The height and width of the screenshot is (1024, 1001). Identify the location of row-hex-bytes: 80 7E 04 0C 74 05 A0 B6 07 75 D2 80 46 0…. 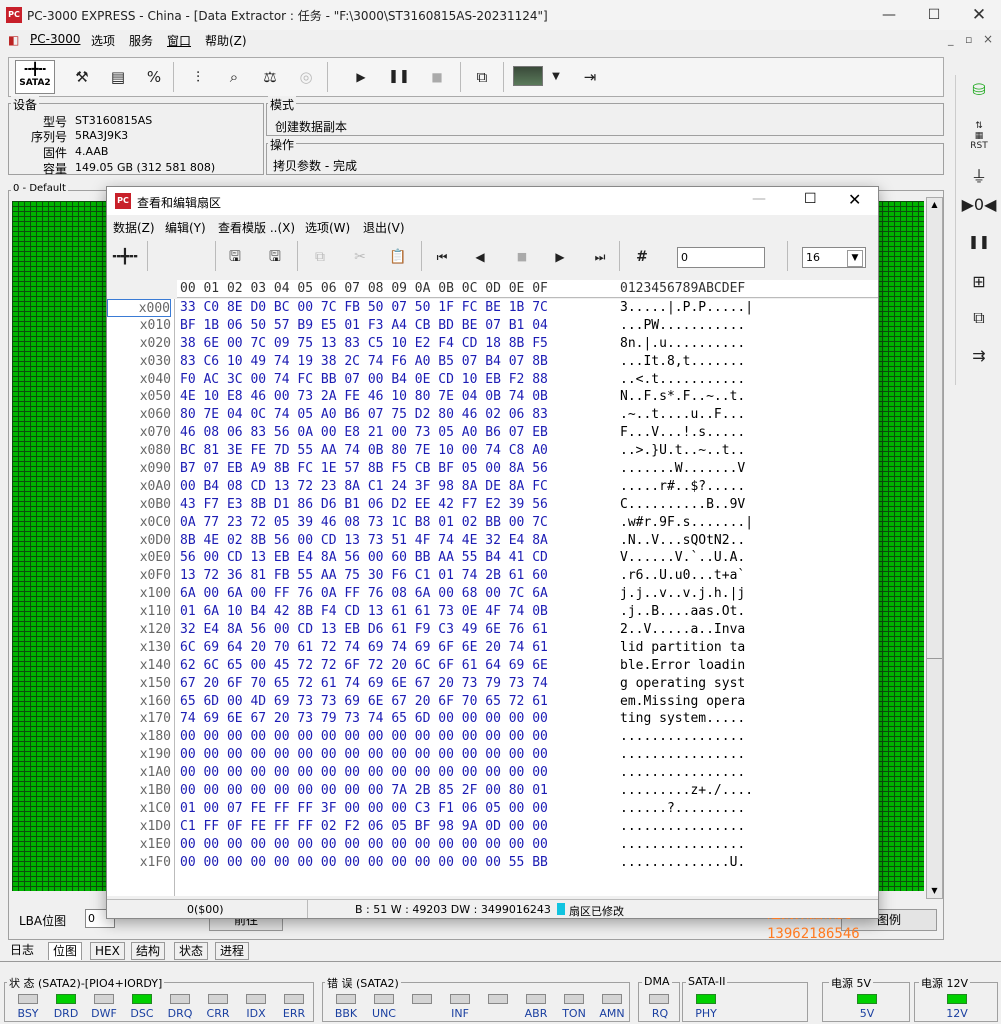
(400, 415).